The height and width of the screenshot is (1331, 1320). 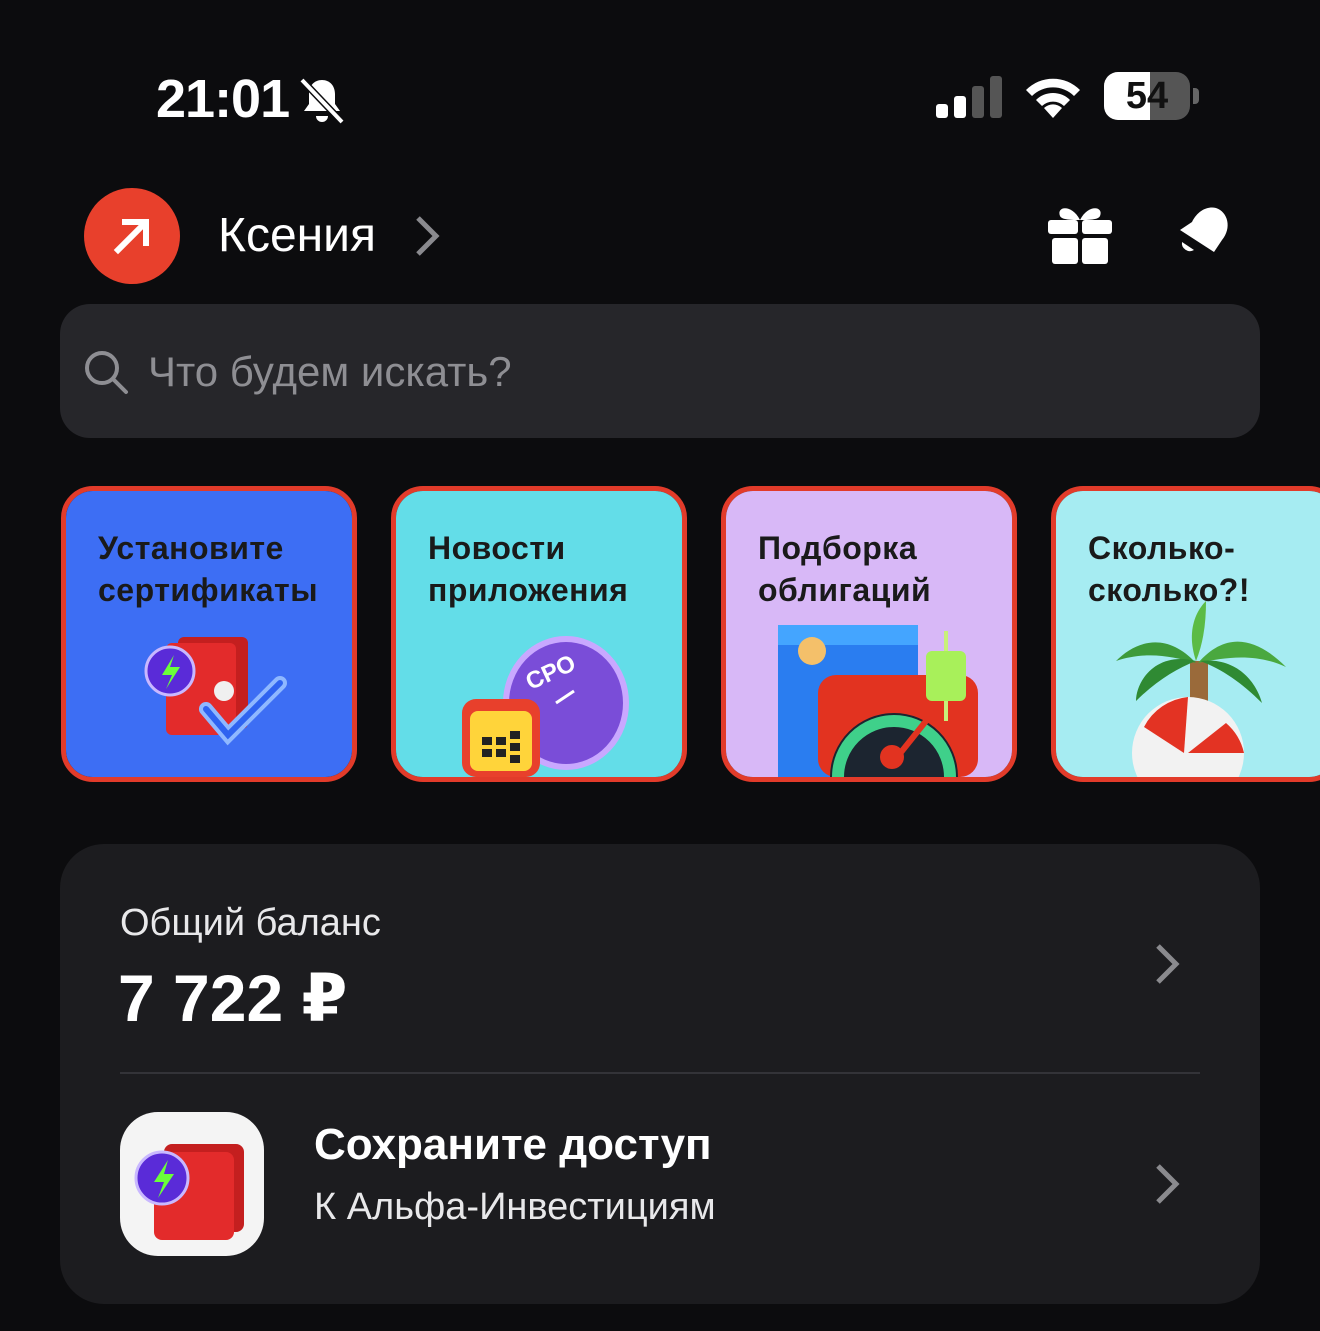 I want to click on gift-icon, so click(x=1080, y=233).